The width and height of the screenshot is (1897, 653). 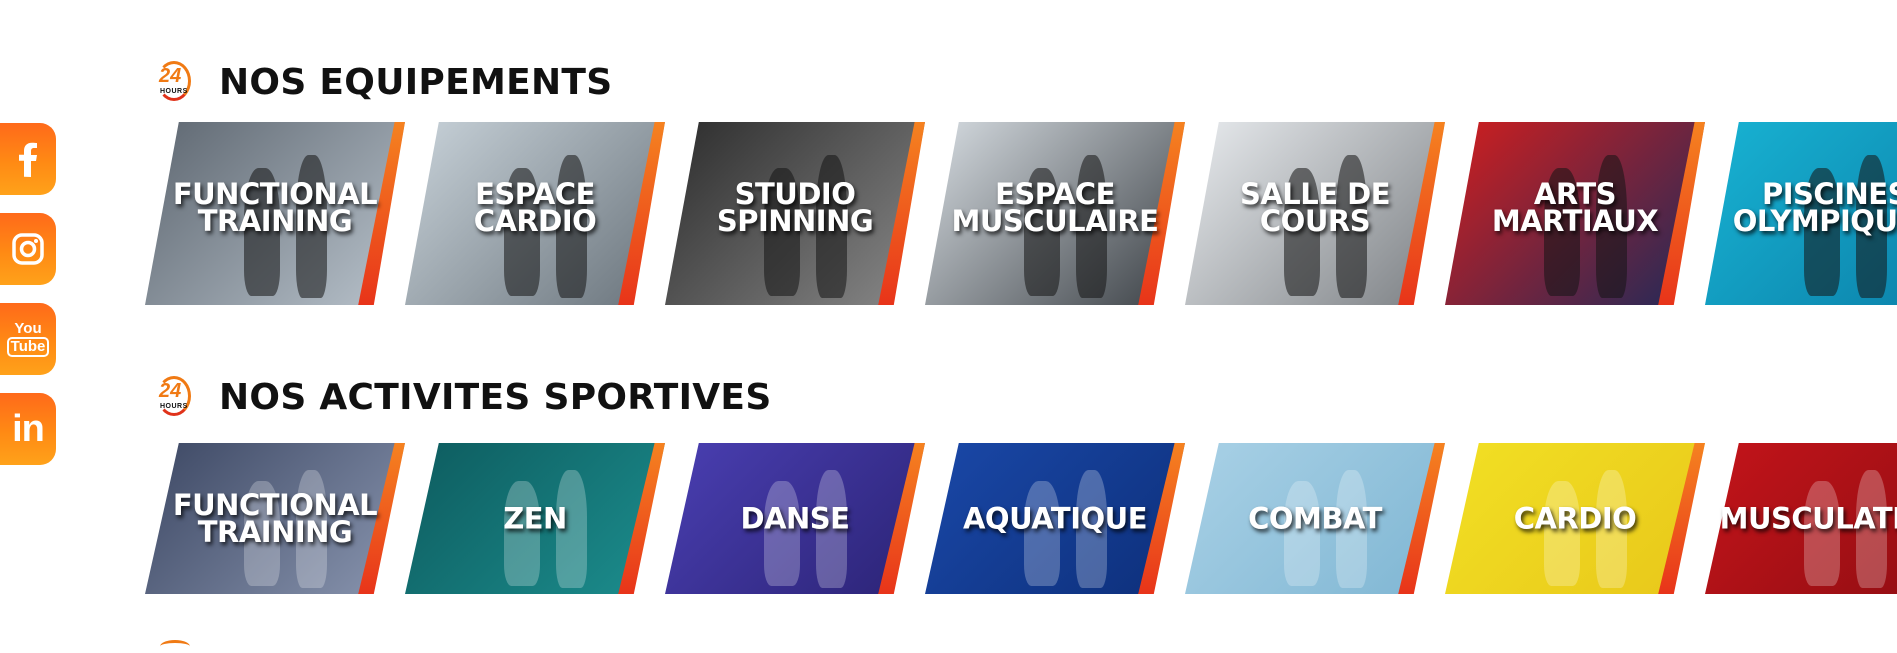 I want to click on tile-label: MUSCULATION, so click(x=1808, y=518).